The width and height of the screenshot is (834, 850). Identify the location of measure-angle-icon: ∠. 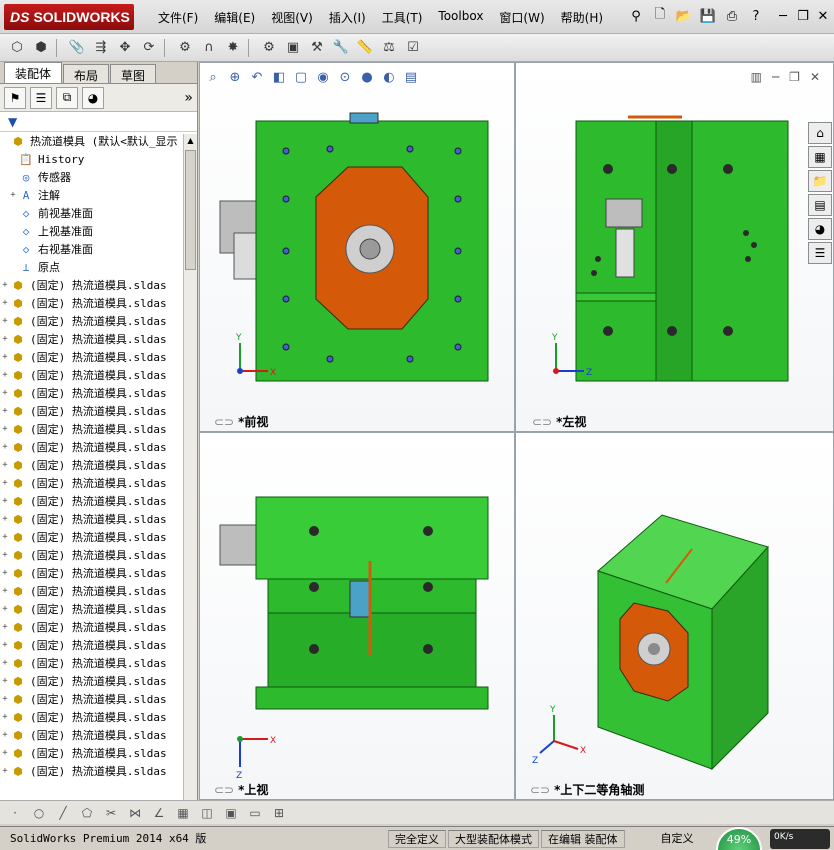
(159, 813).